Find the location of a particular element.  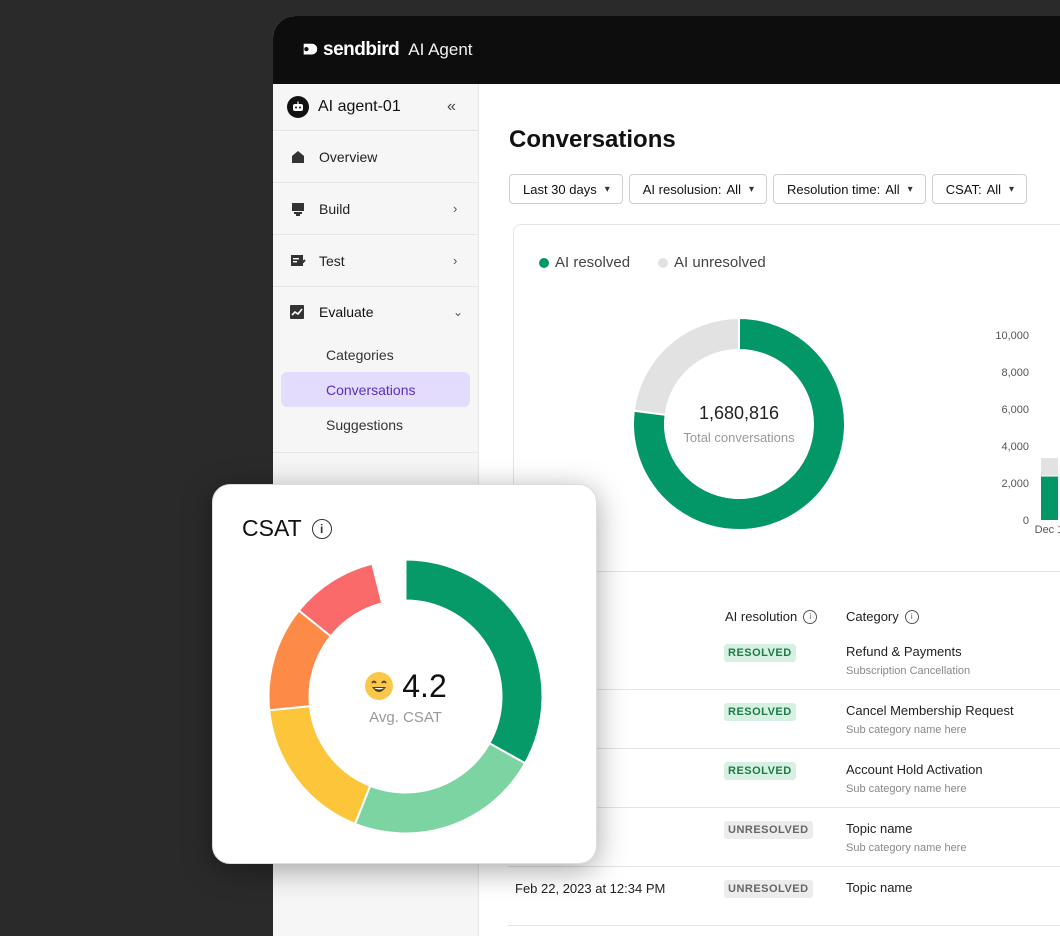

y-tick-label: 2,000 is located at coordinates (1015, 484).